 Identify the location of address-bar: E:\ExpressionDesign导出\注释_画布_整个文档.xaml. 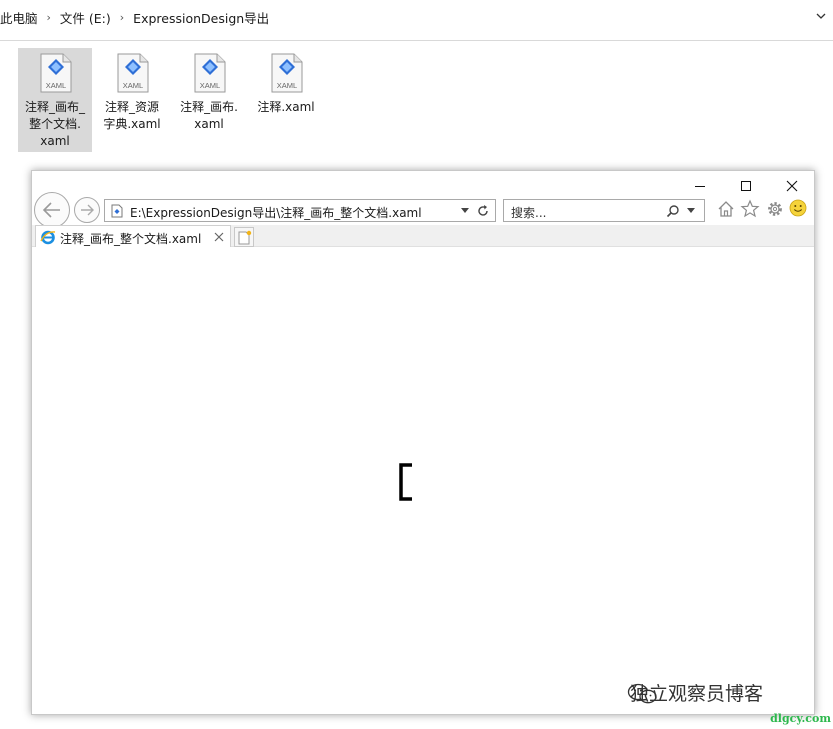
(300, 210).